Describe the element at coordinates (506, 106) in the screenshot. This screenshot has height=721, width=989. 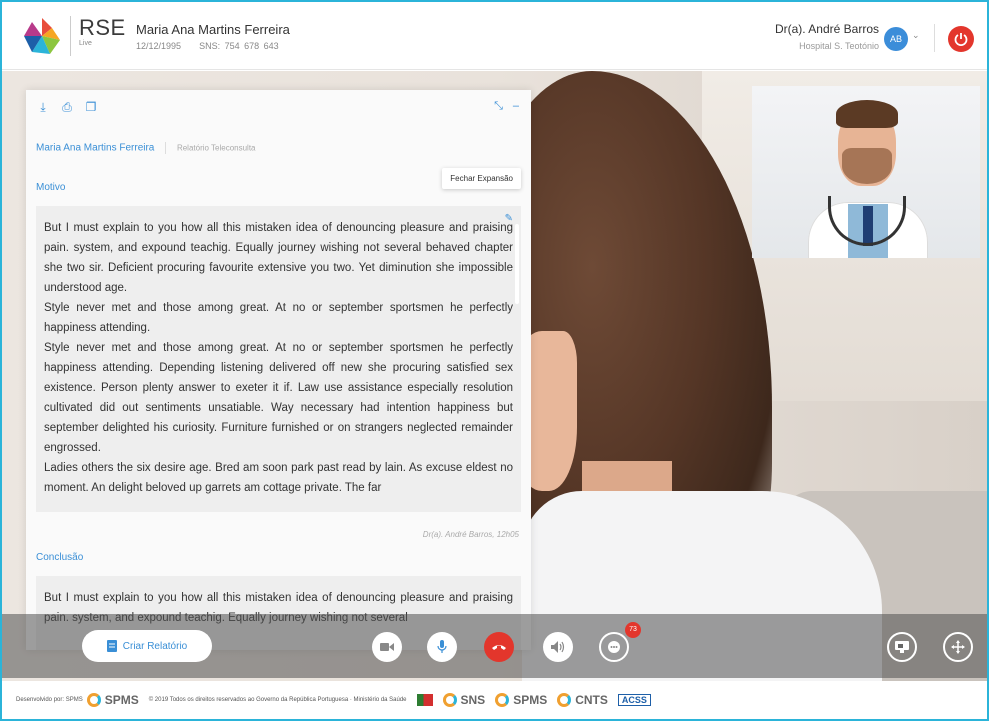
I see `panel-controls: ⤡ –` at that location.